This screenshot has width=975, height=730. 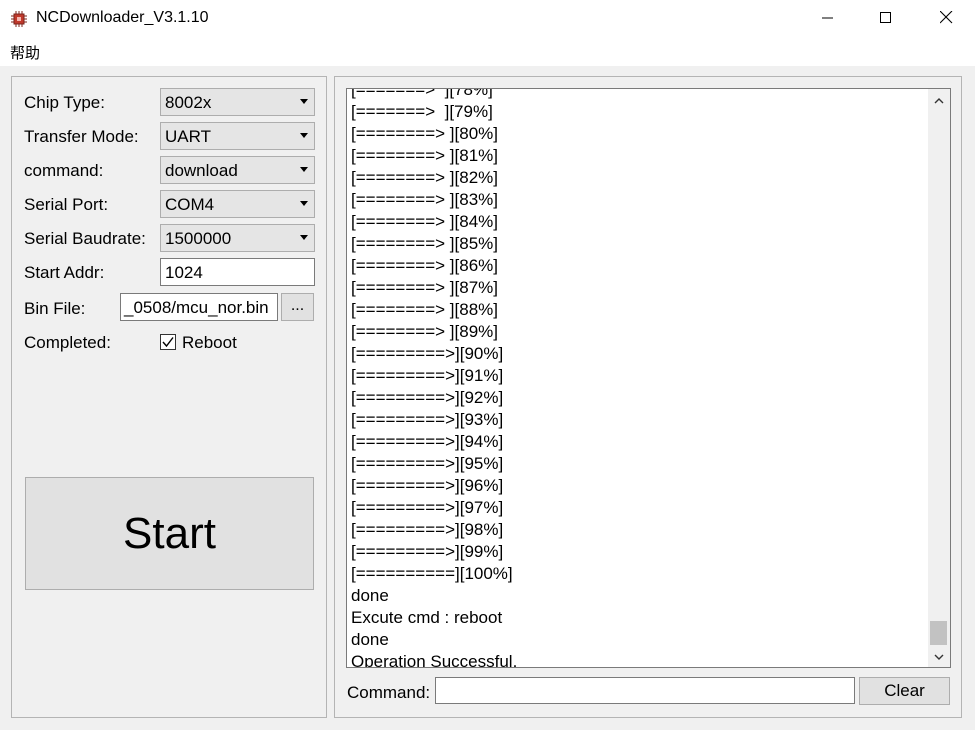 What do you see at coordinates (201, 170) in the screenshot?
I see `command-value: download` at bounding box center [201, 170].